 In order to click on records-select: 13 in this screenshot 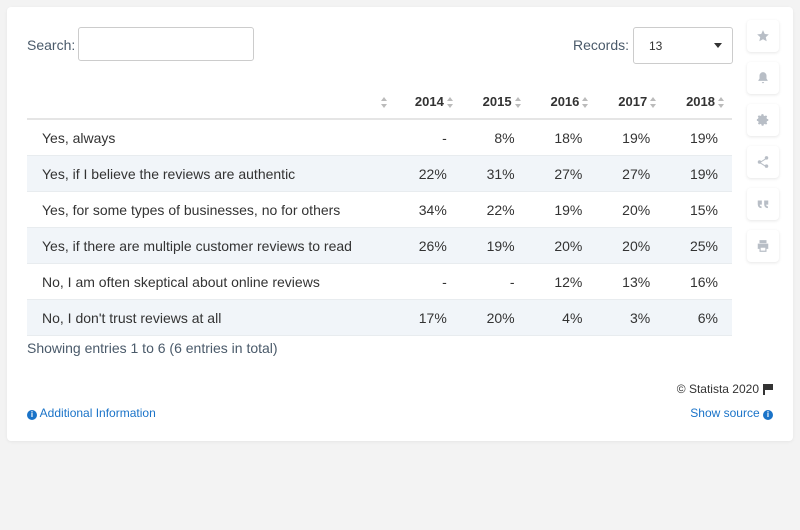, I will do `click(683, 45)`.